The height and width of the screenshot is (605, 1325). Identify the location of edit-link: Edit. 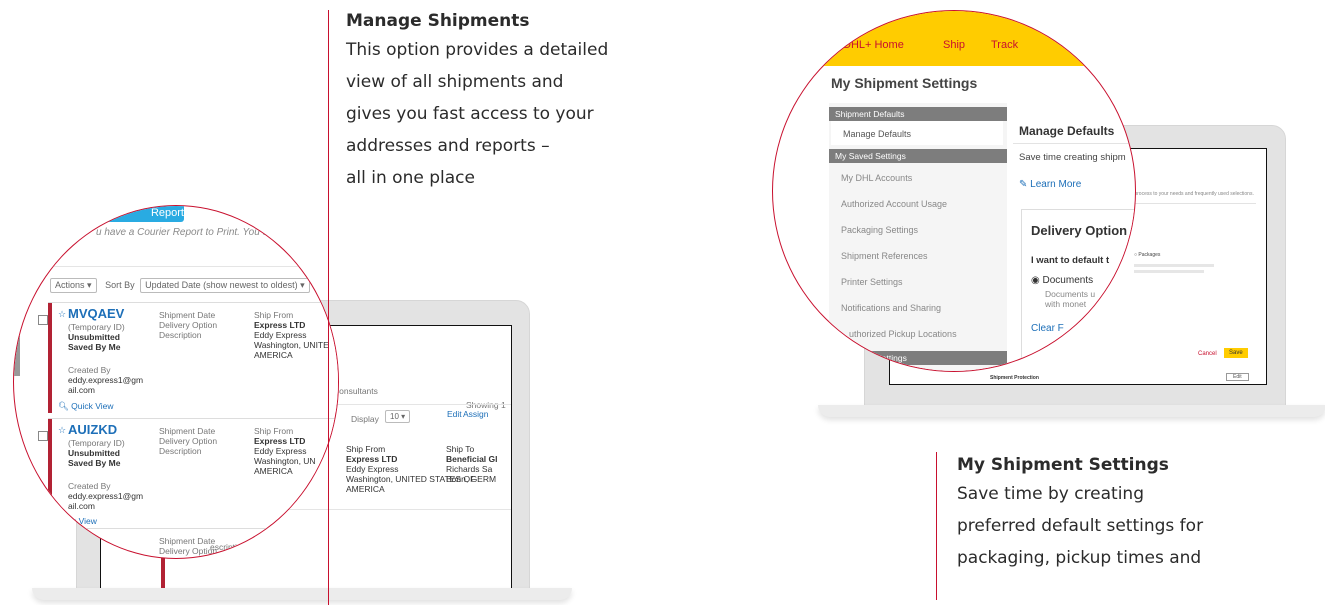
(454, 414).